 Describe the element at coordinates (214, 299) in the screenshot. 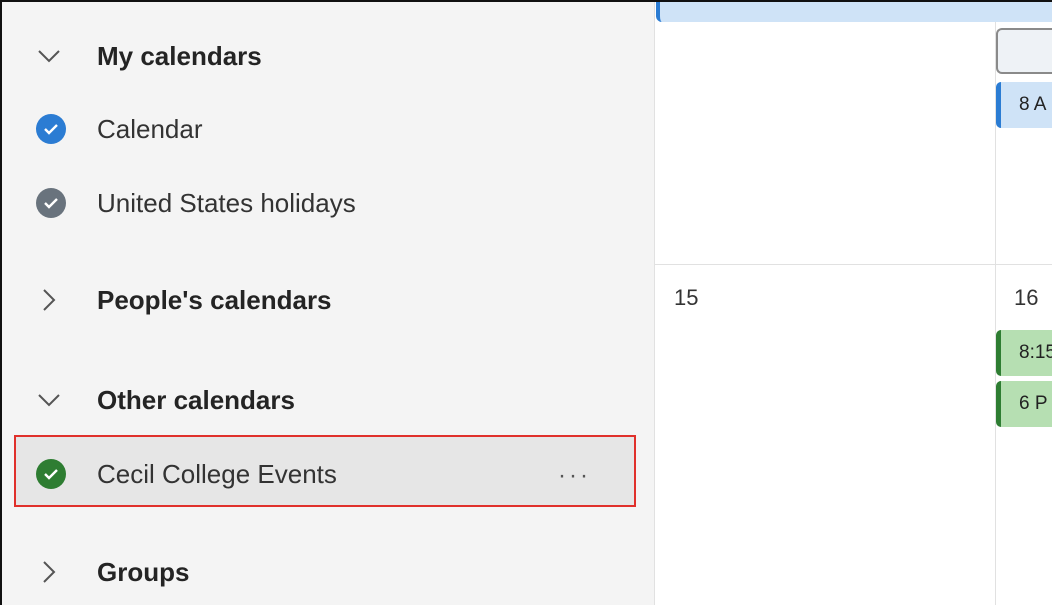

I see `section-title: People's calendars` at that location.